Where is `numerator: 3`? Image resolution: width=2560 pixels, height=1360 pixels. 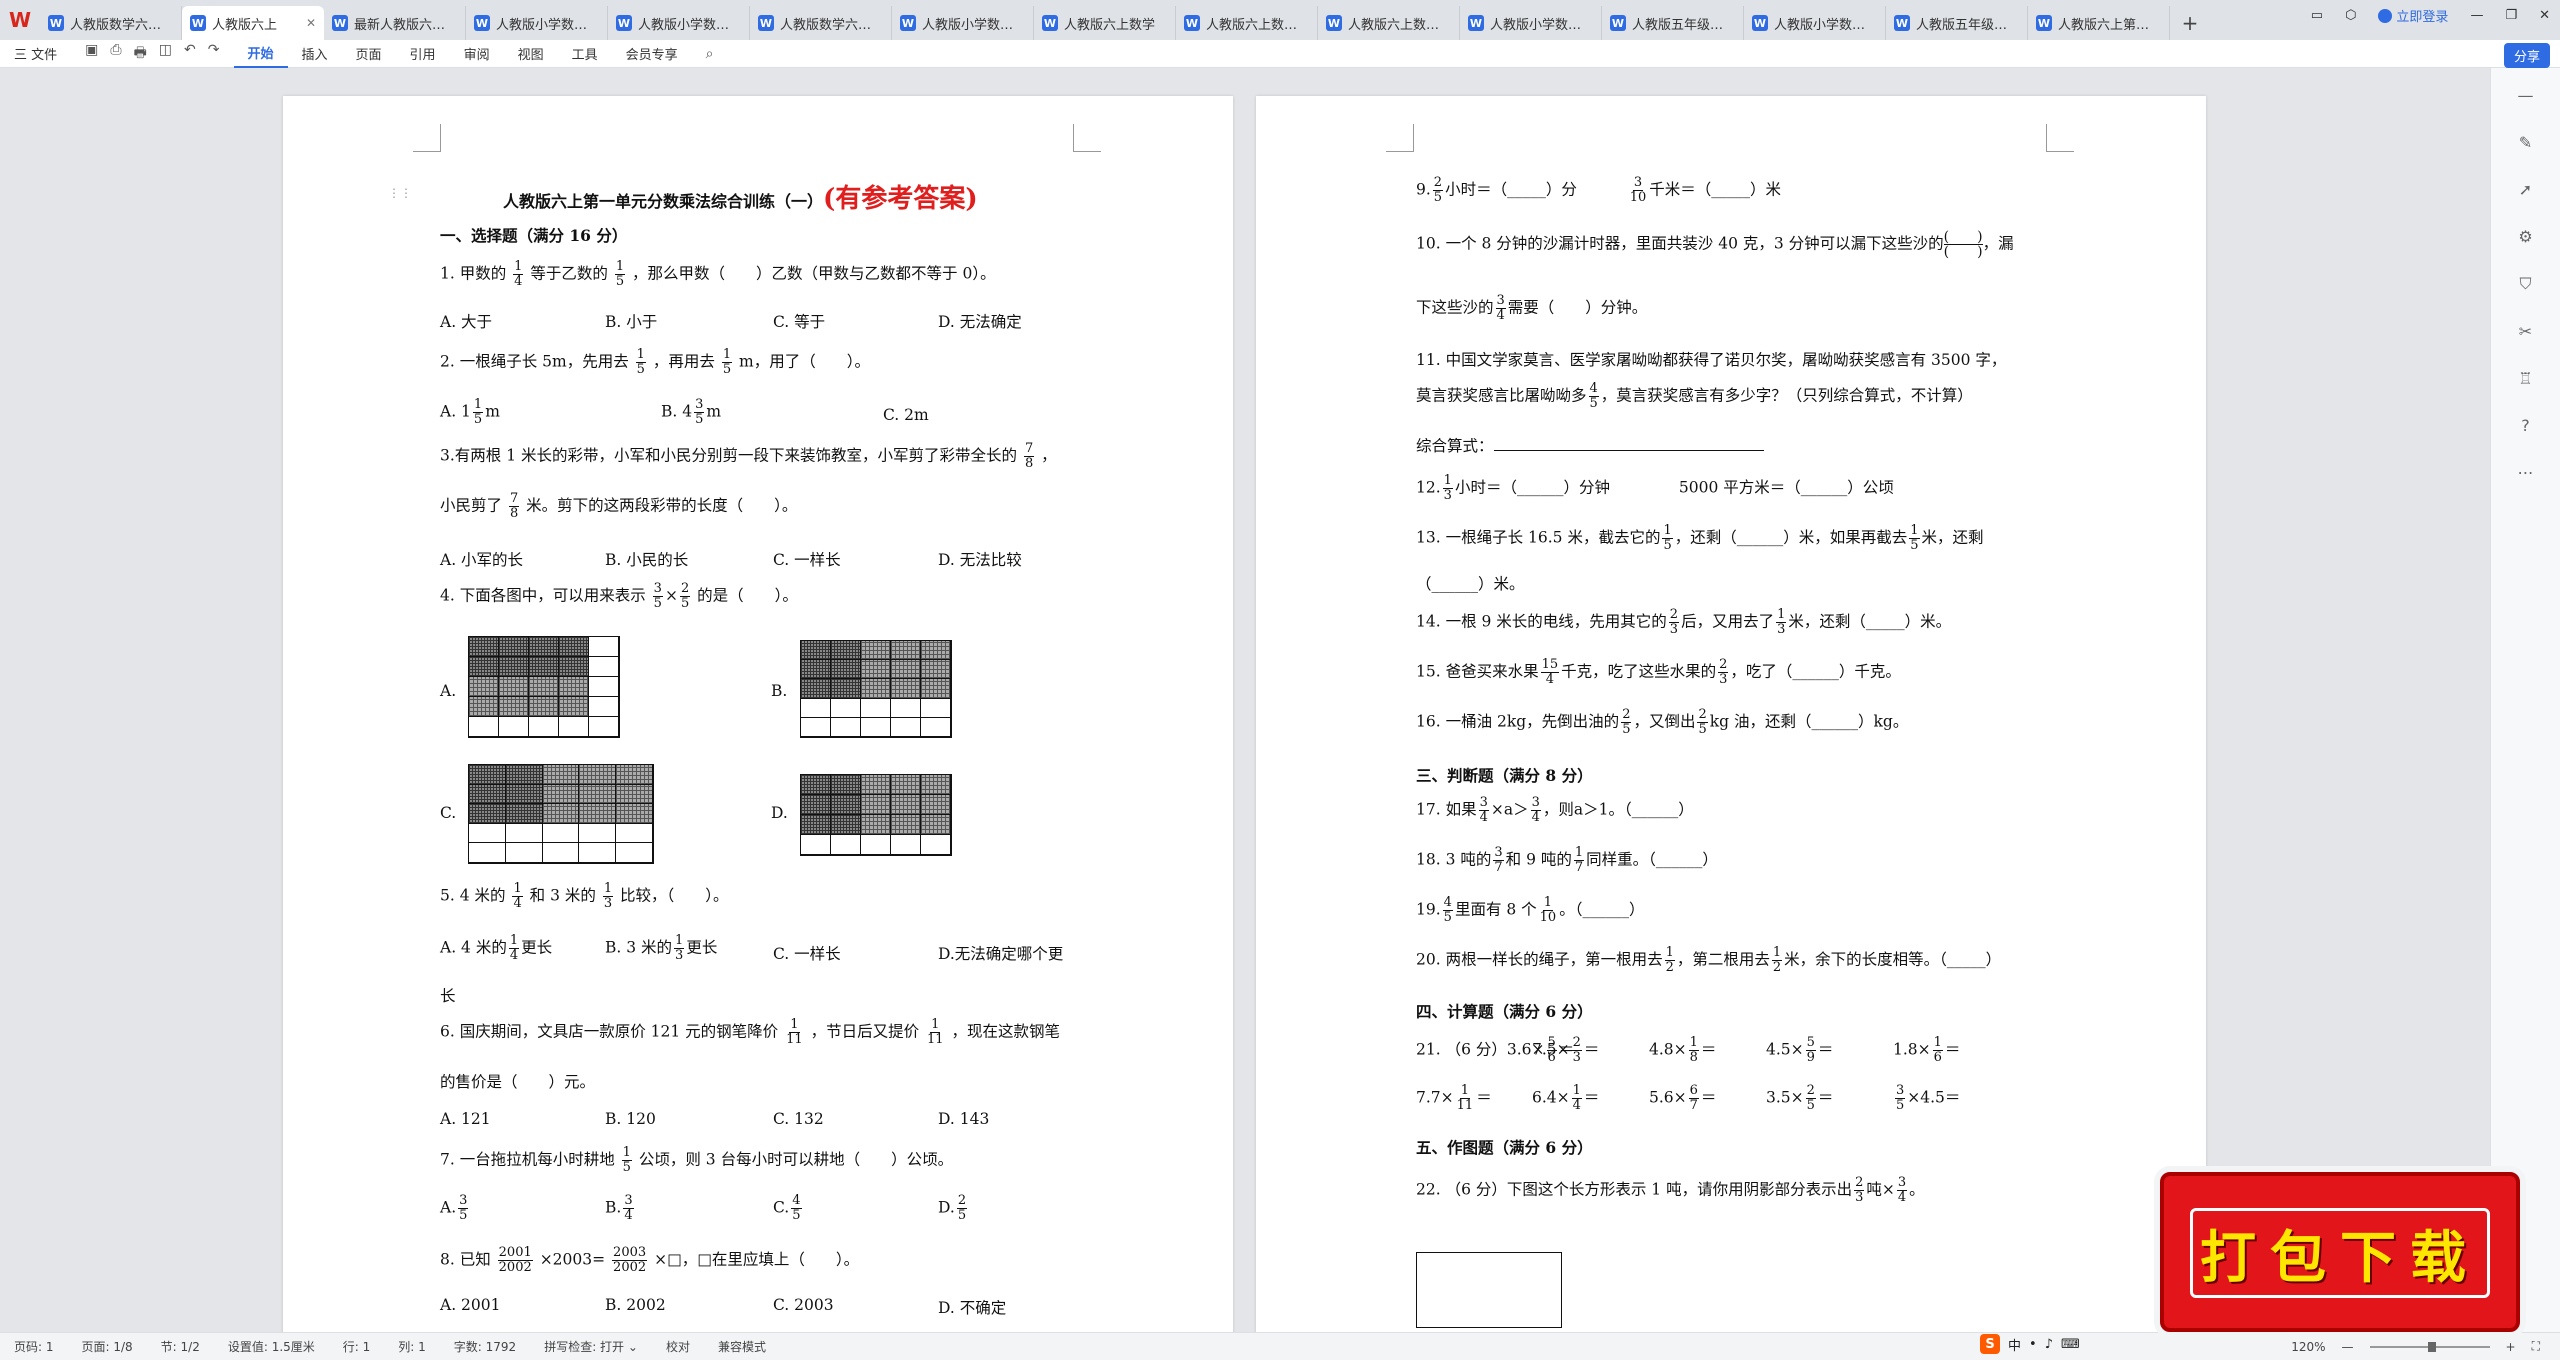
numerator: 3 is located at coordinates (1900, 1091).